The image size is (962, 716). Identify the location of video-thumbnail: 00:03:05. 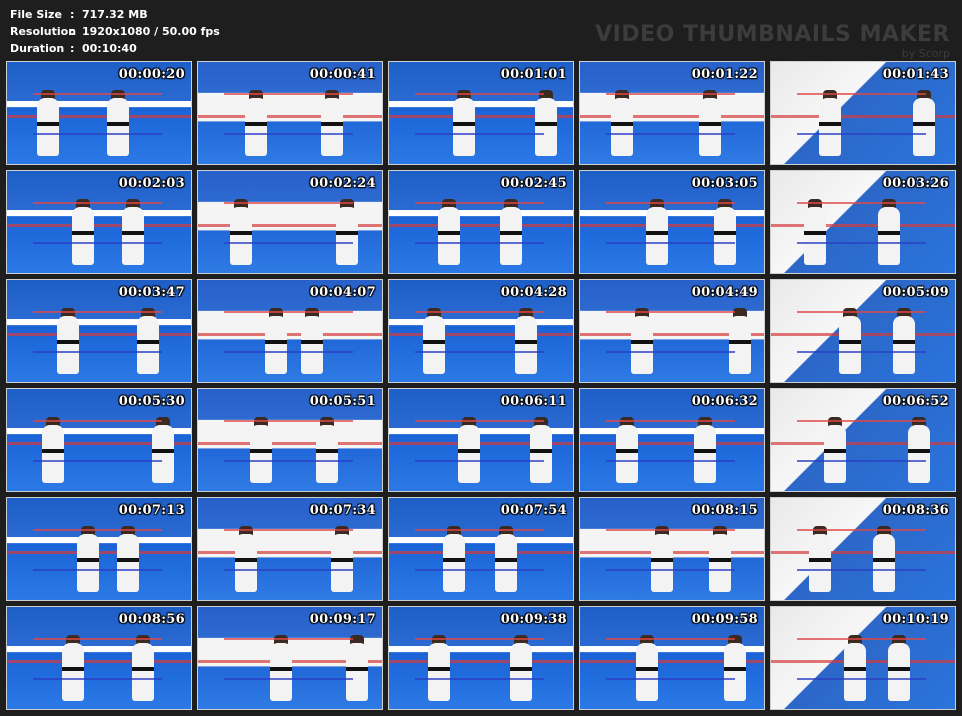
(672, 222).